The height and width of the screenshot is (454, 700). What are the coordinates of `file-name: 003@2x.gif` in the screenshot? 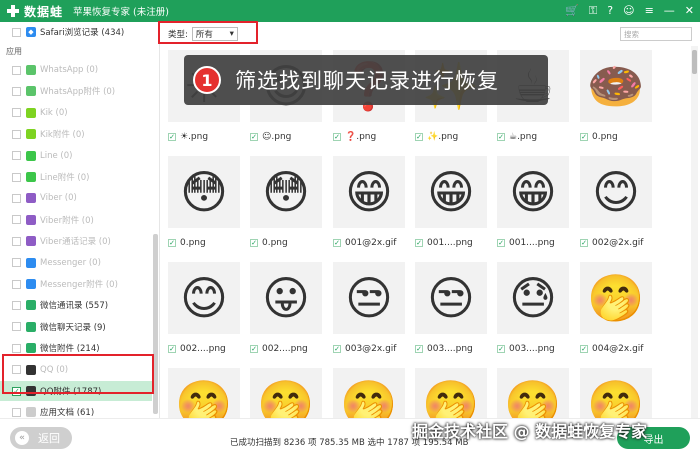 It's located at (371, 349).